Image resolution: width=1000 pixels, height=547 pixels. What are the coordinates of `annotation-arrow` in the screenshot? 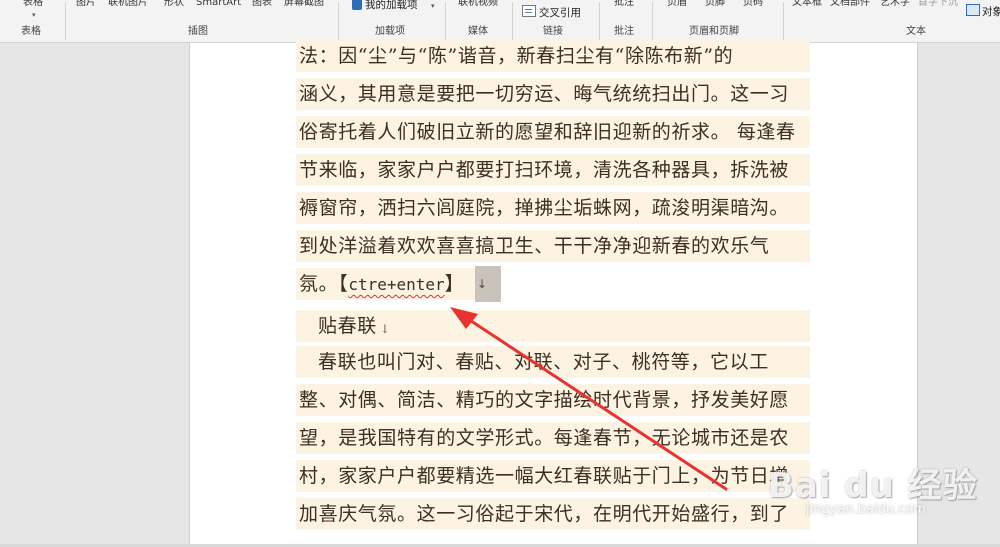 It's located at (589, 399).